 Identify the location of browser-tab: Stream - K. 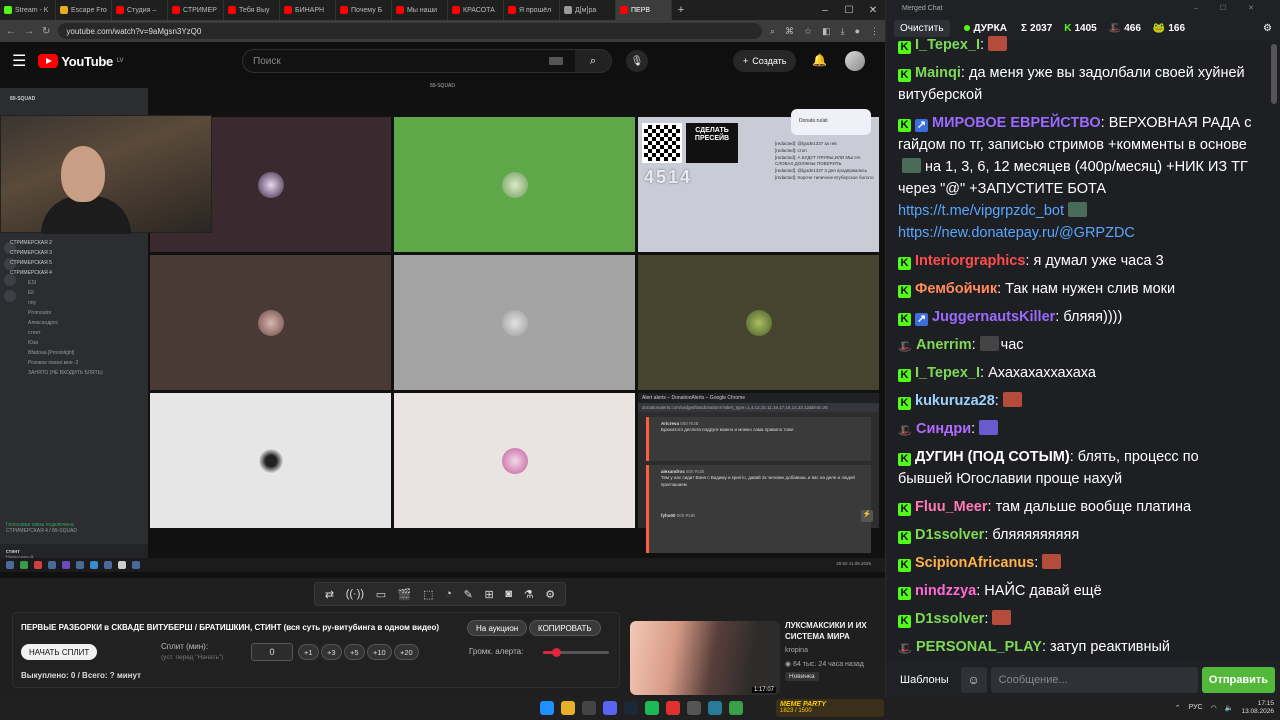
(28, 10).